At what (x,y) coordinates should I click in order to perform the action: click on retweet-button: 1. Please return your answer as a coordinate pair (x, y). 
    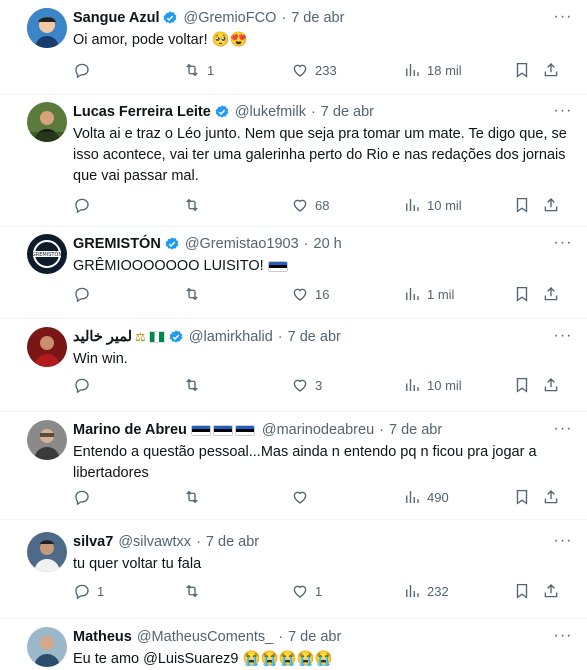
    Looking at the image, I should click on (198, 70).